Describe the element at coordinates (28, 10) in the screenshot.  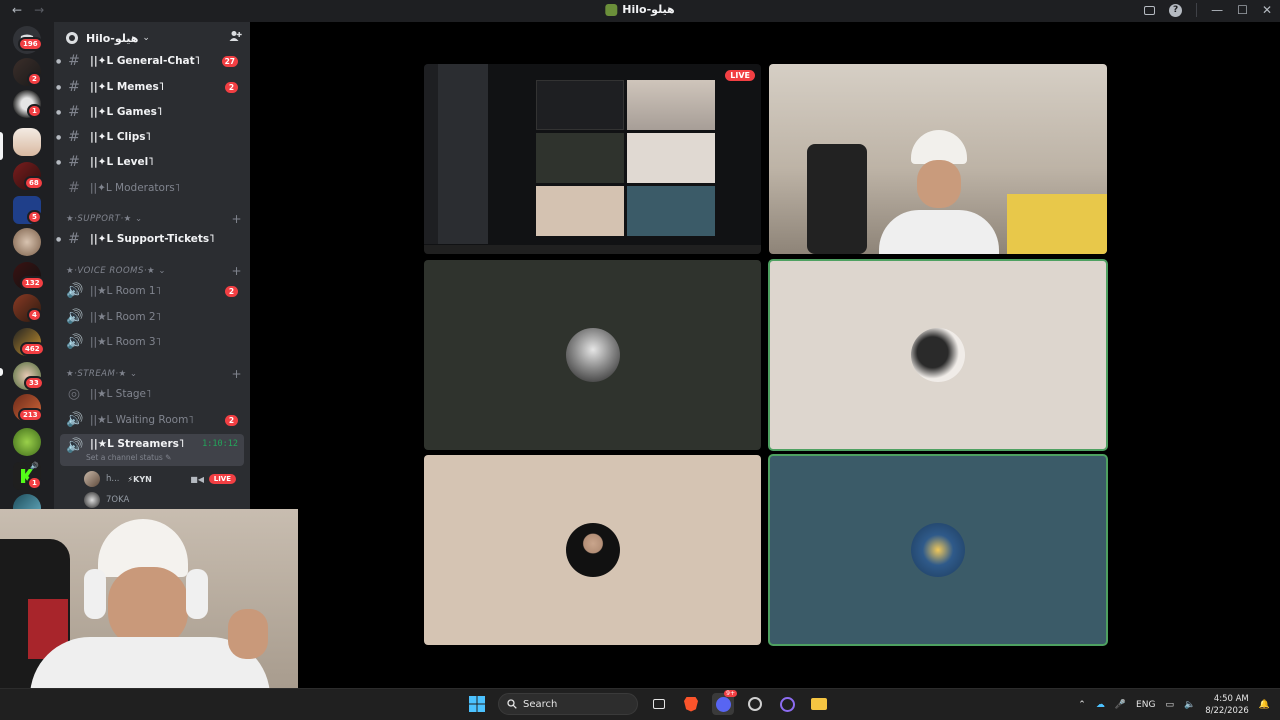
I see `history-nav: ← →` at that location.